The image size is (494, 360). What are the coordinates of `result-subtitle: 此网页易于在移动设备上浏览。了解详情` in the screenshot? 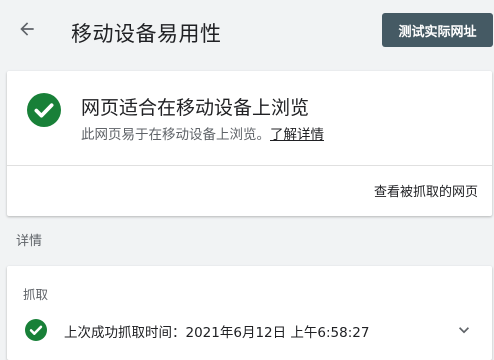 It's located at (202, 133).